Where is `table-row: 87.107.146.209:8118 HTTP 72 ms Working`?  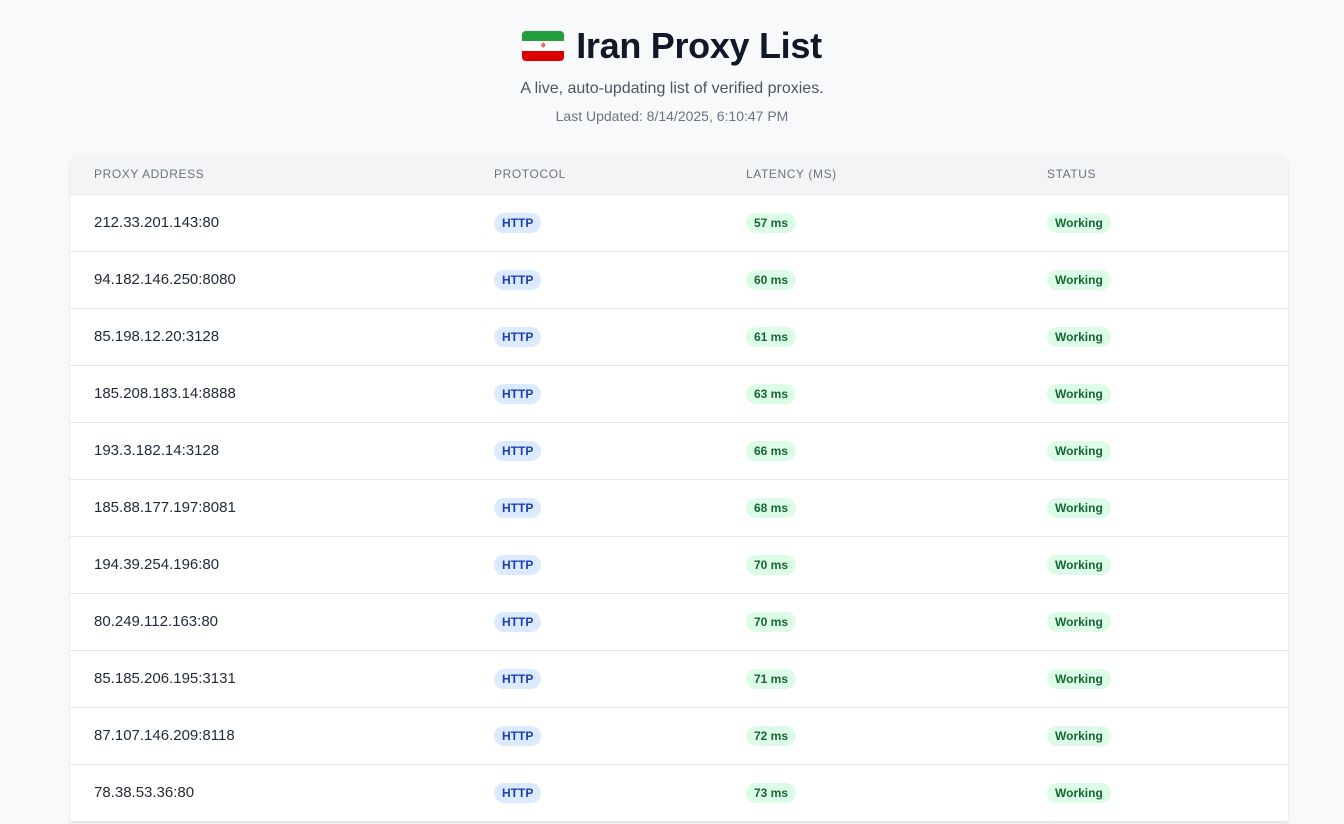 table-row: 87.107.146.209:8118 HTTP 72 ms Working is located at coordinates (679, 736).